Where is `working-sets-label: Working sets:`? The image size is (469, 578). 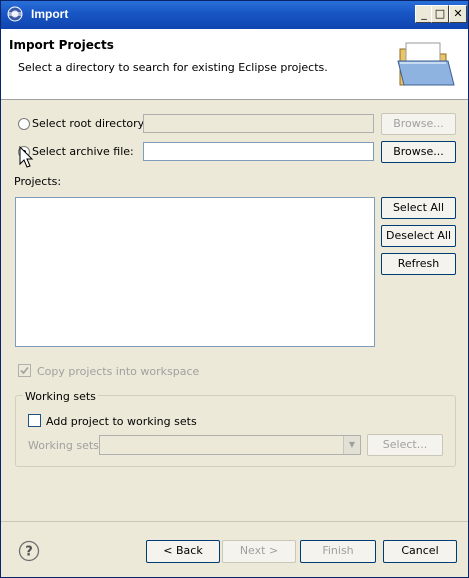
working-sets-label: Working sets: is located at coordinates (65, 445).